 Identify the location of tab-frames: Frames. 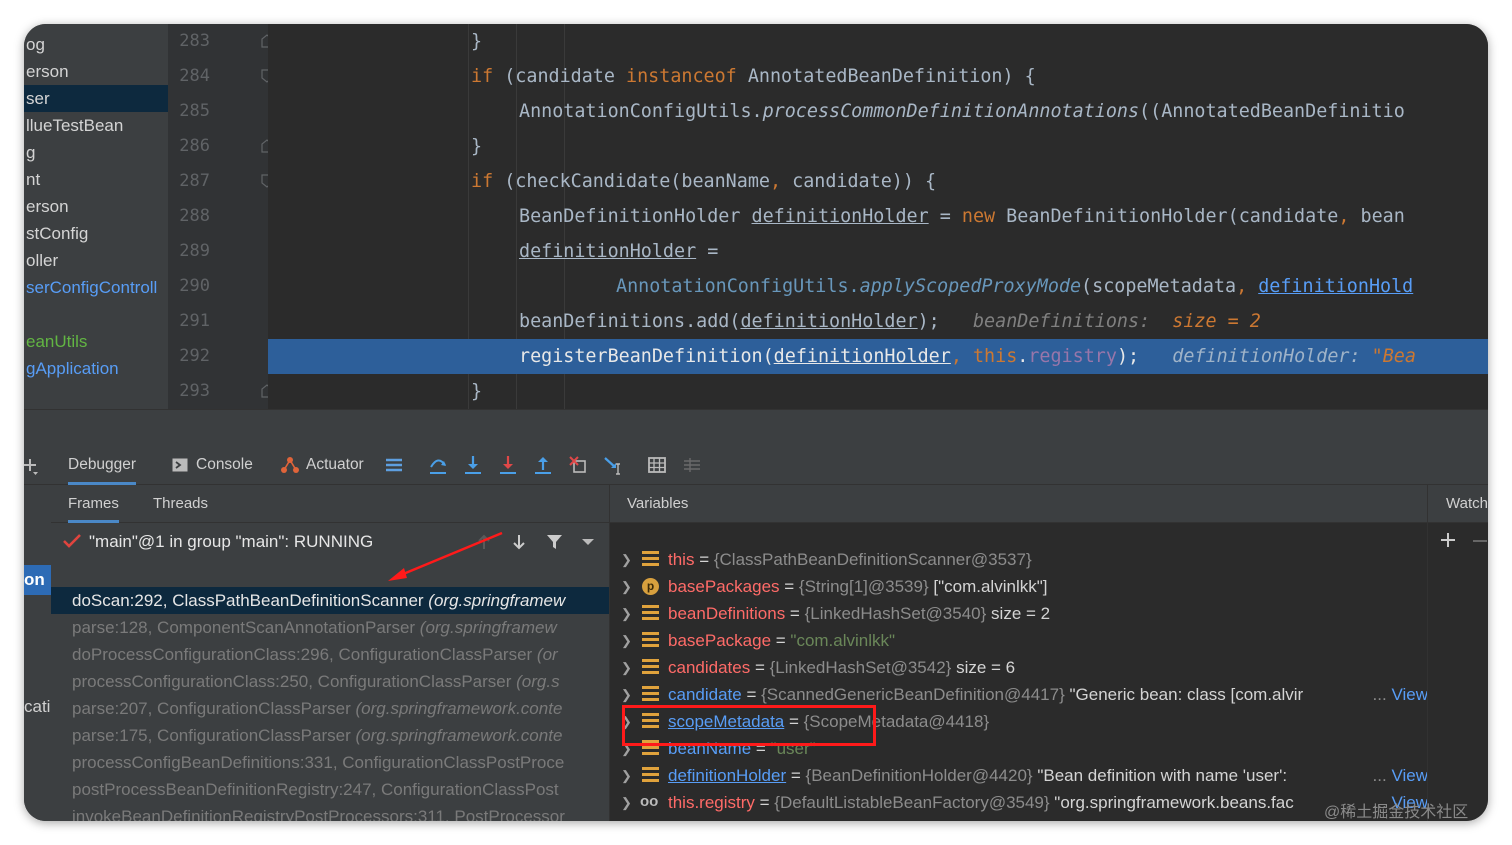
(93, 504).